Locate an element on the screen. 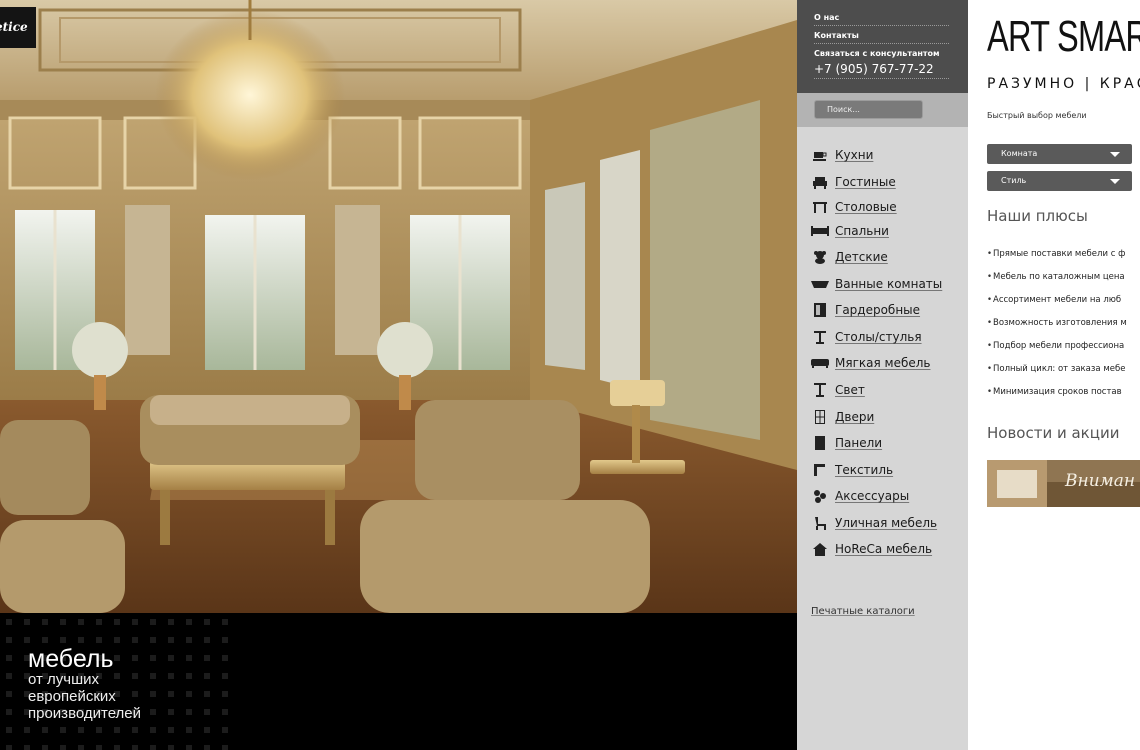 The height and width of the screenshot is (750, 1140). advantage-item: •Прямые поставки мебели с ф is located at coordinates (1056, 254).